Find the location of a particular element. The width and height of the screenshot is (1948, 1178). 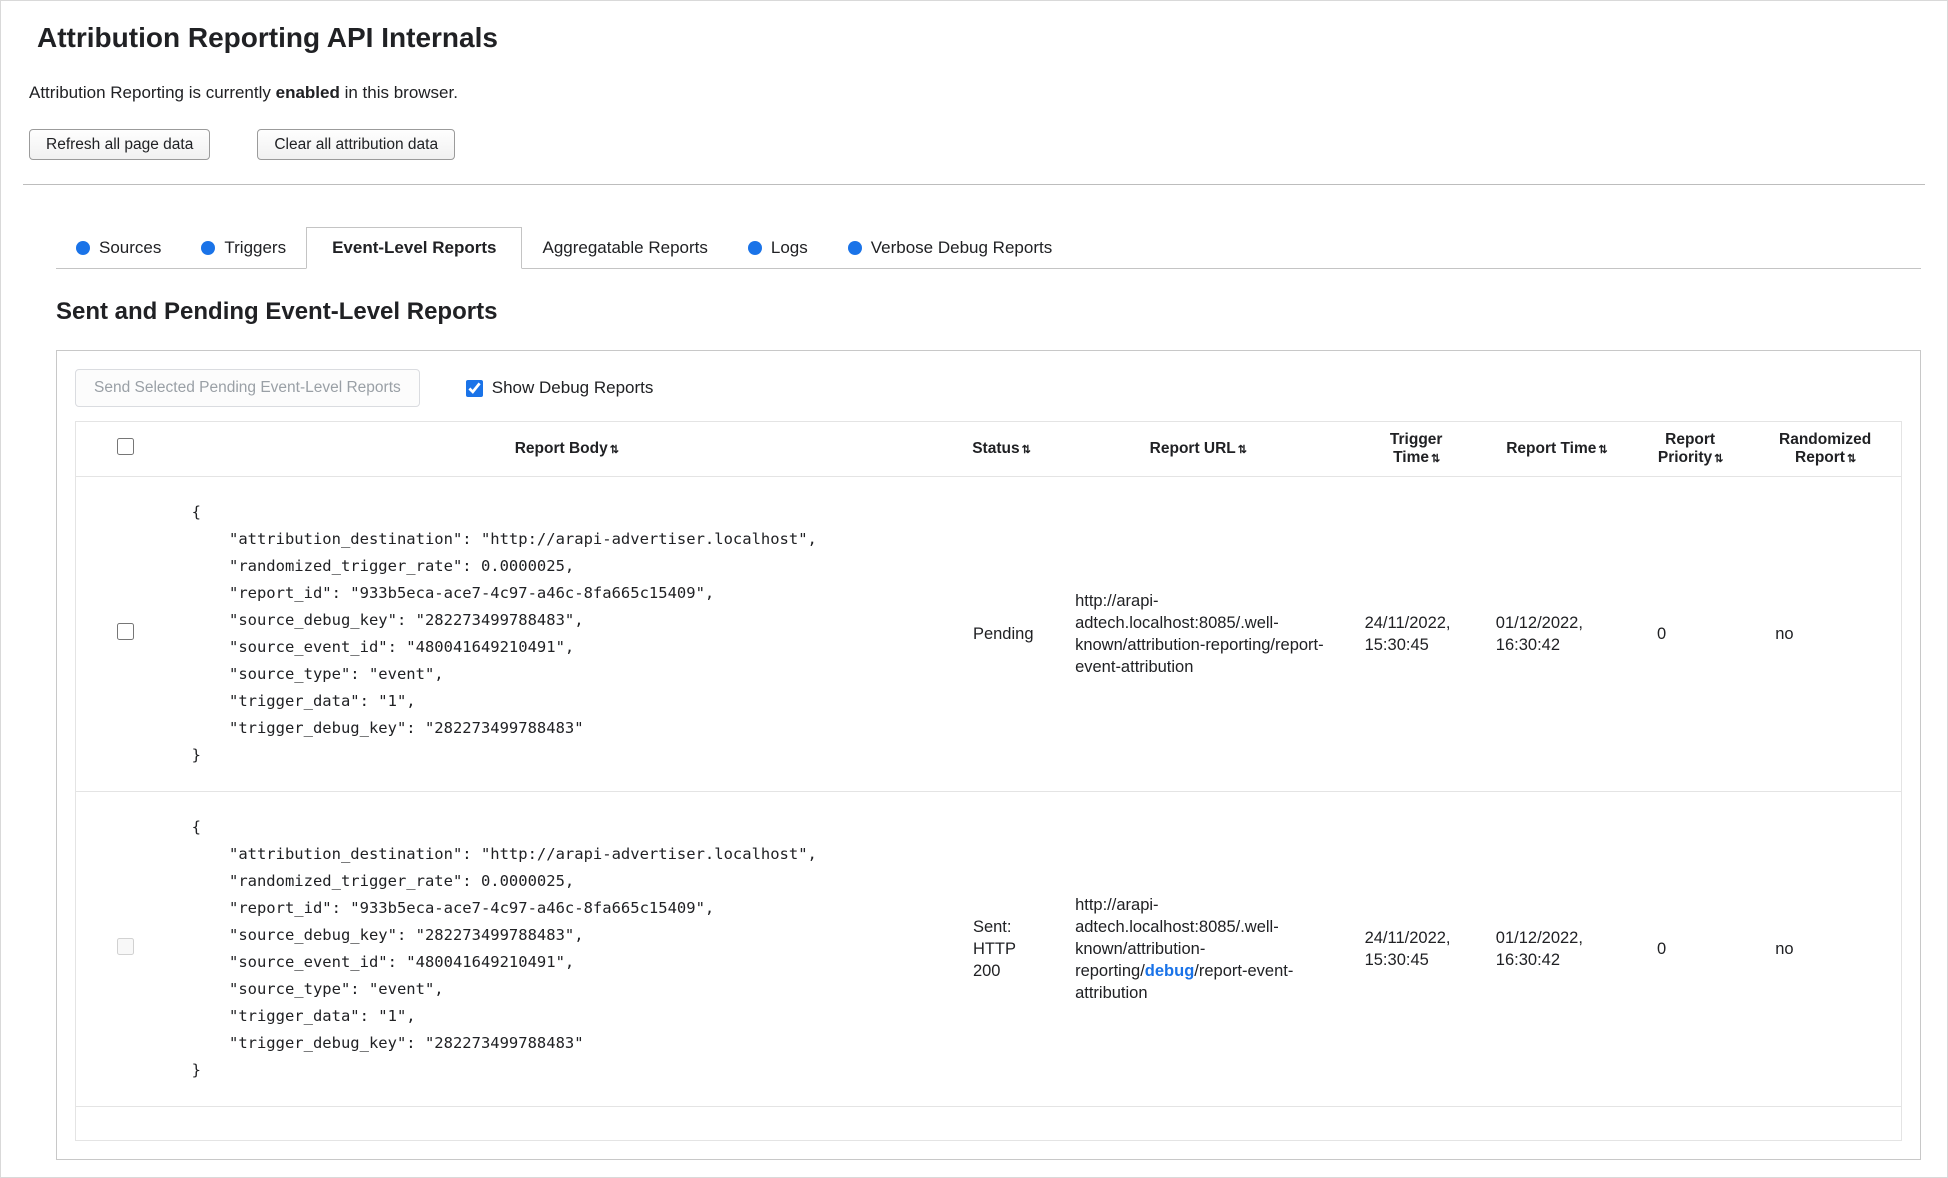

column-header-report-url: Report URL ⇅ is located at coordinates (1198, 449).